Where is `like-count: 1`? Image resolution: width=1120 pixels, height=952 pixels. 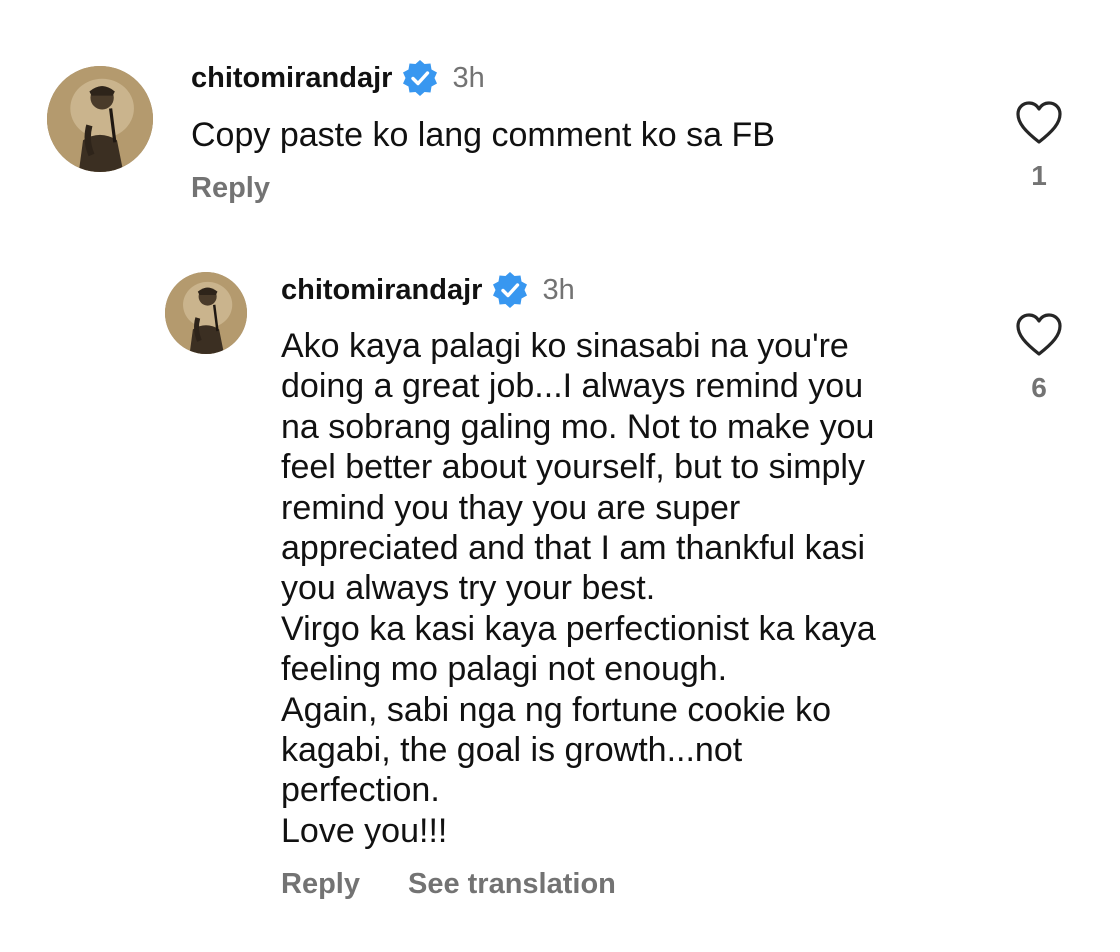
like-count: 1 is located at coordinates (1039, 175).